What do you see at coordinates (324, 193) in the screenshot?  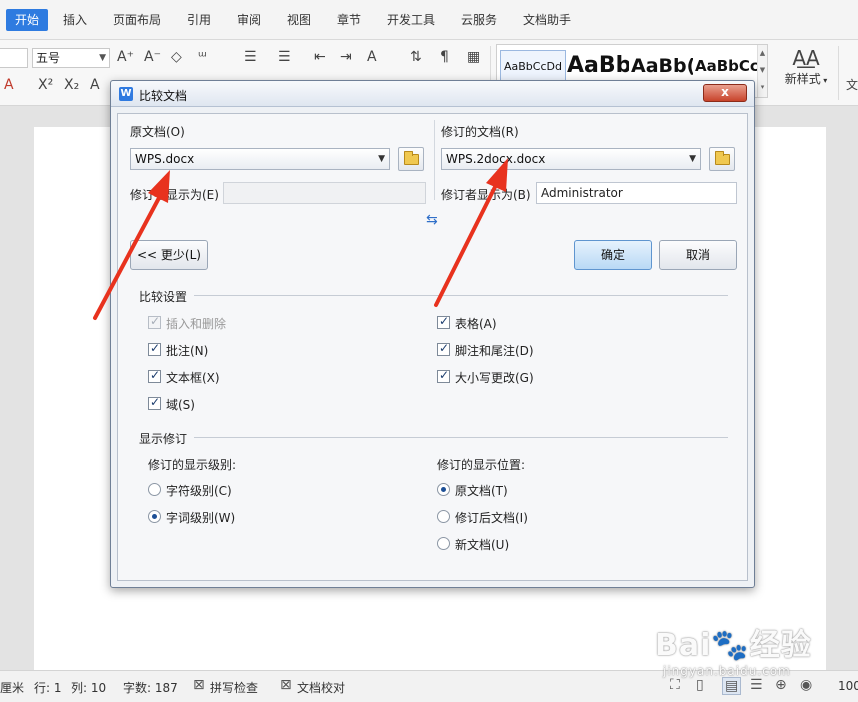 I see `original-reviewer-field` at bounding box center [324, 193].